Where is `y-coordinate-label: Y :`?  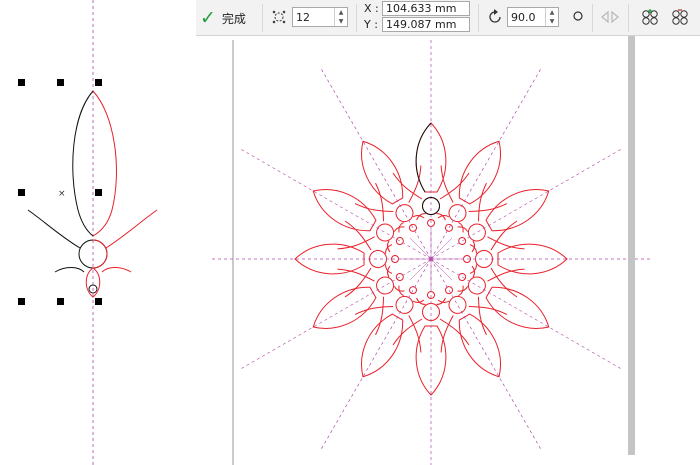
y-coordinate-label: Y : is located at coordinates (371, 24).